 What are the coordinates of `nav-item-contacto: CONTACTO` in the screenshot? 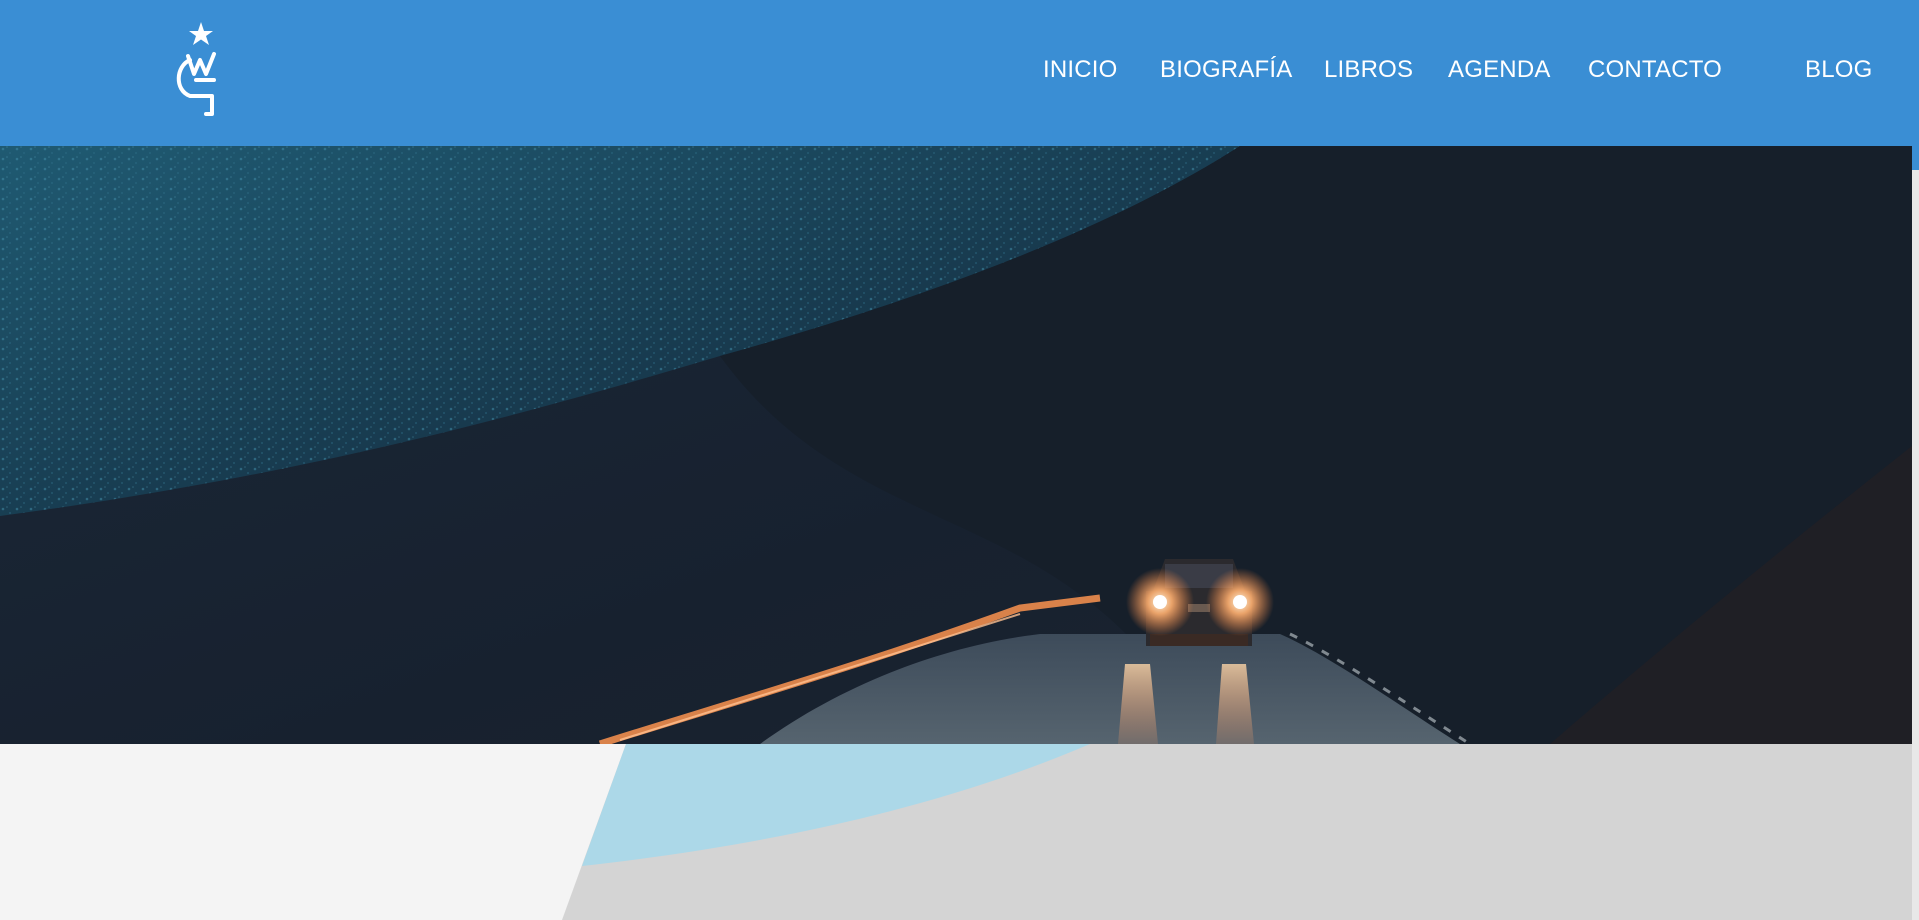 It's located at (1655, 70).